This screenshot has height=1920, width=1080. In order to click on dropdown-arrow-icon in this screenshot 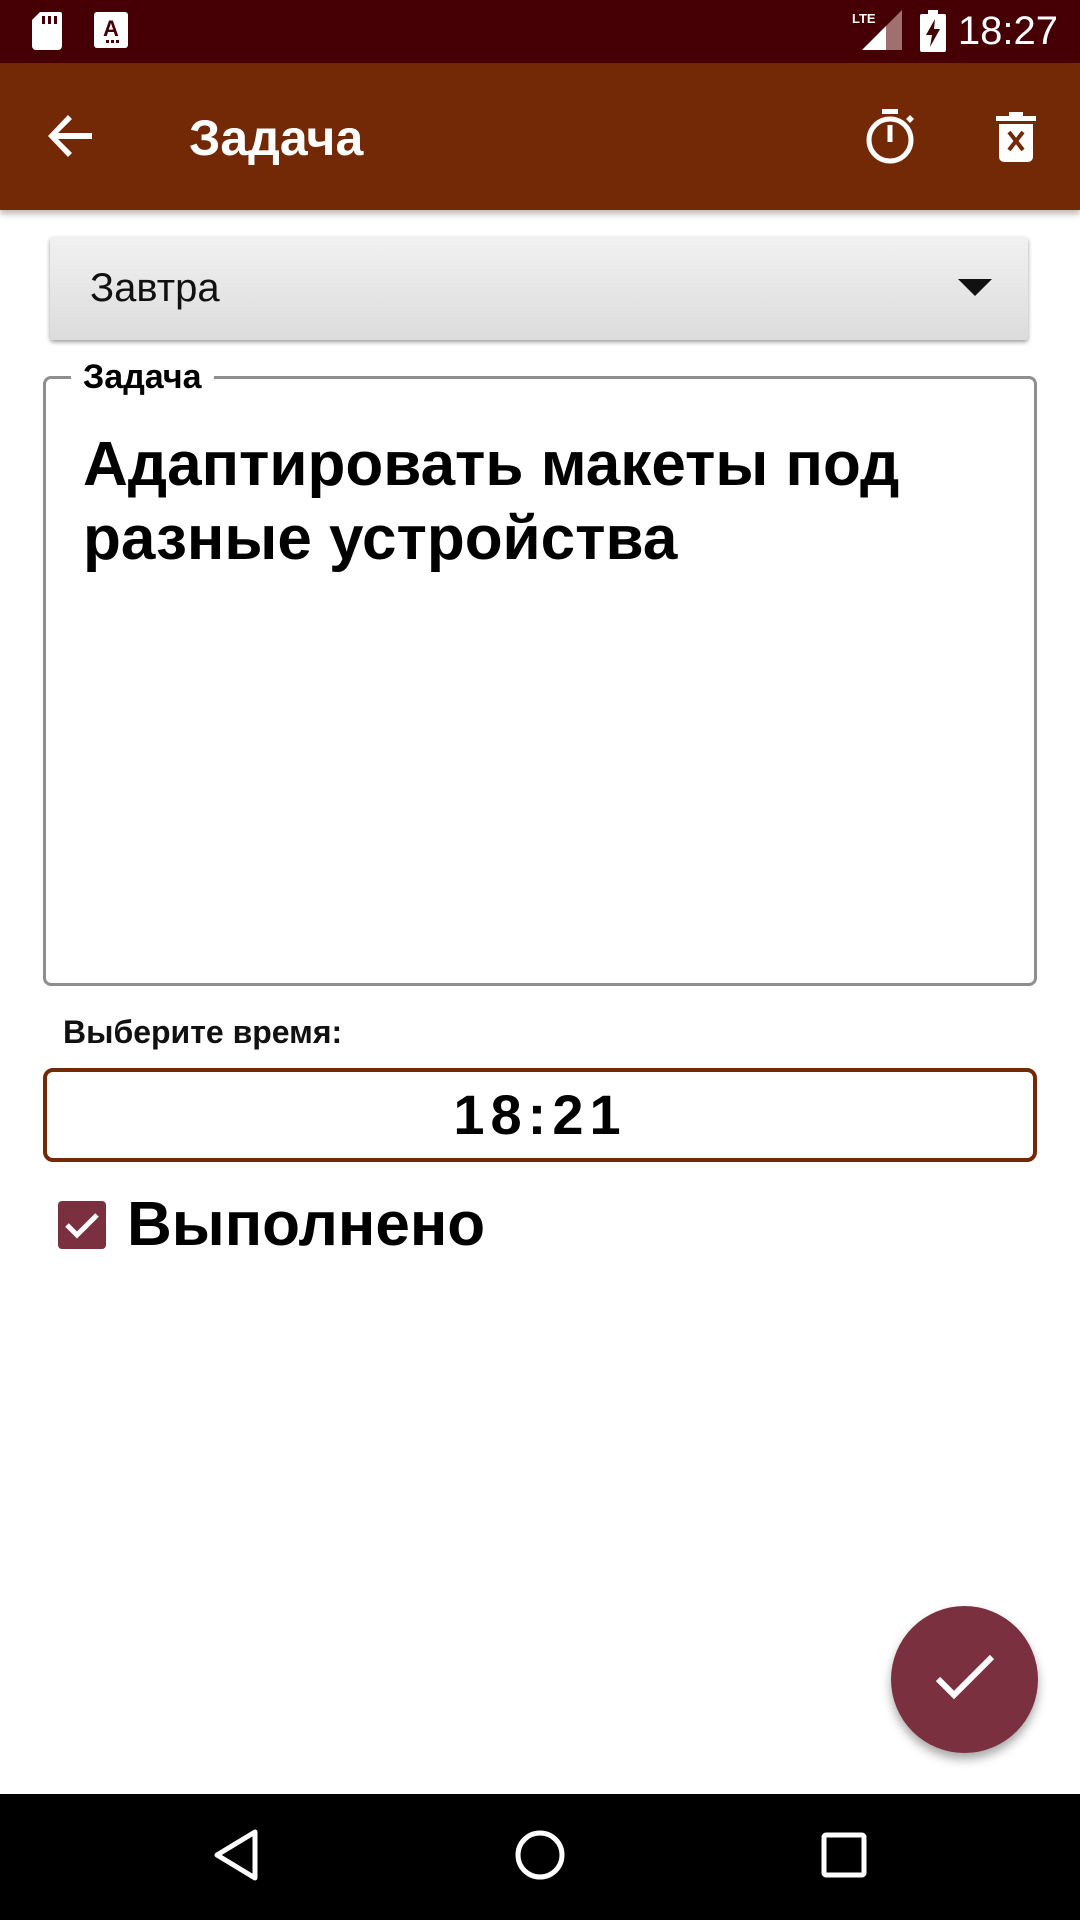, I will do `click(975, 287)`.